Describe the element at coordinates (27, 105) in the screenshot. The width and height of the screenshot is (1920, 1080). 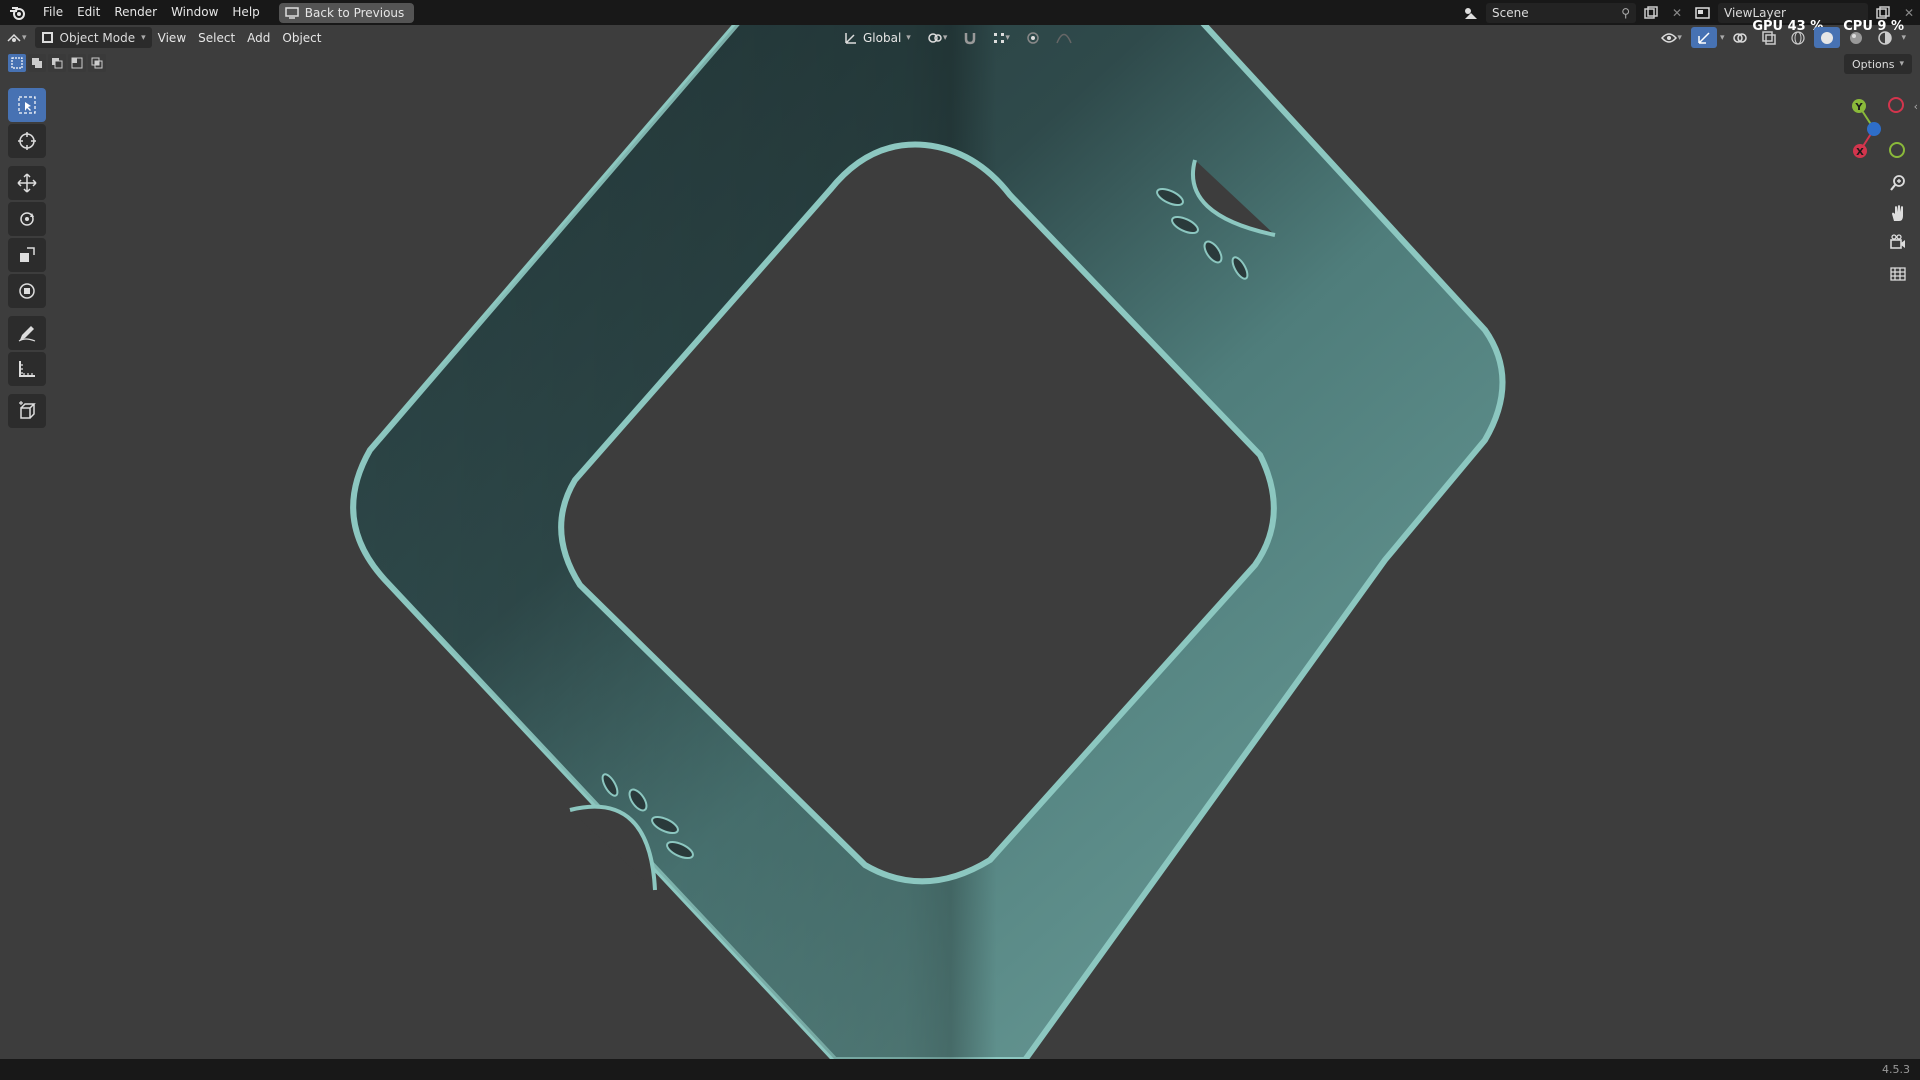
I see `tool-select-box` at that location.